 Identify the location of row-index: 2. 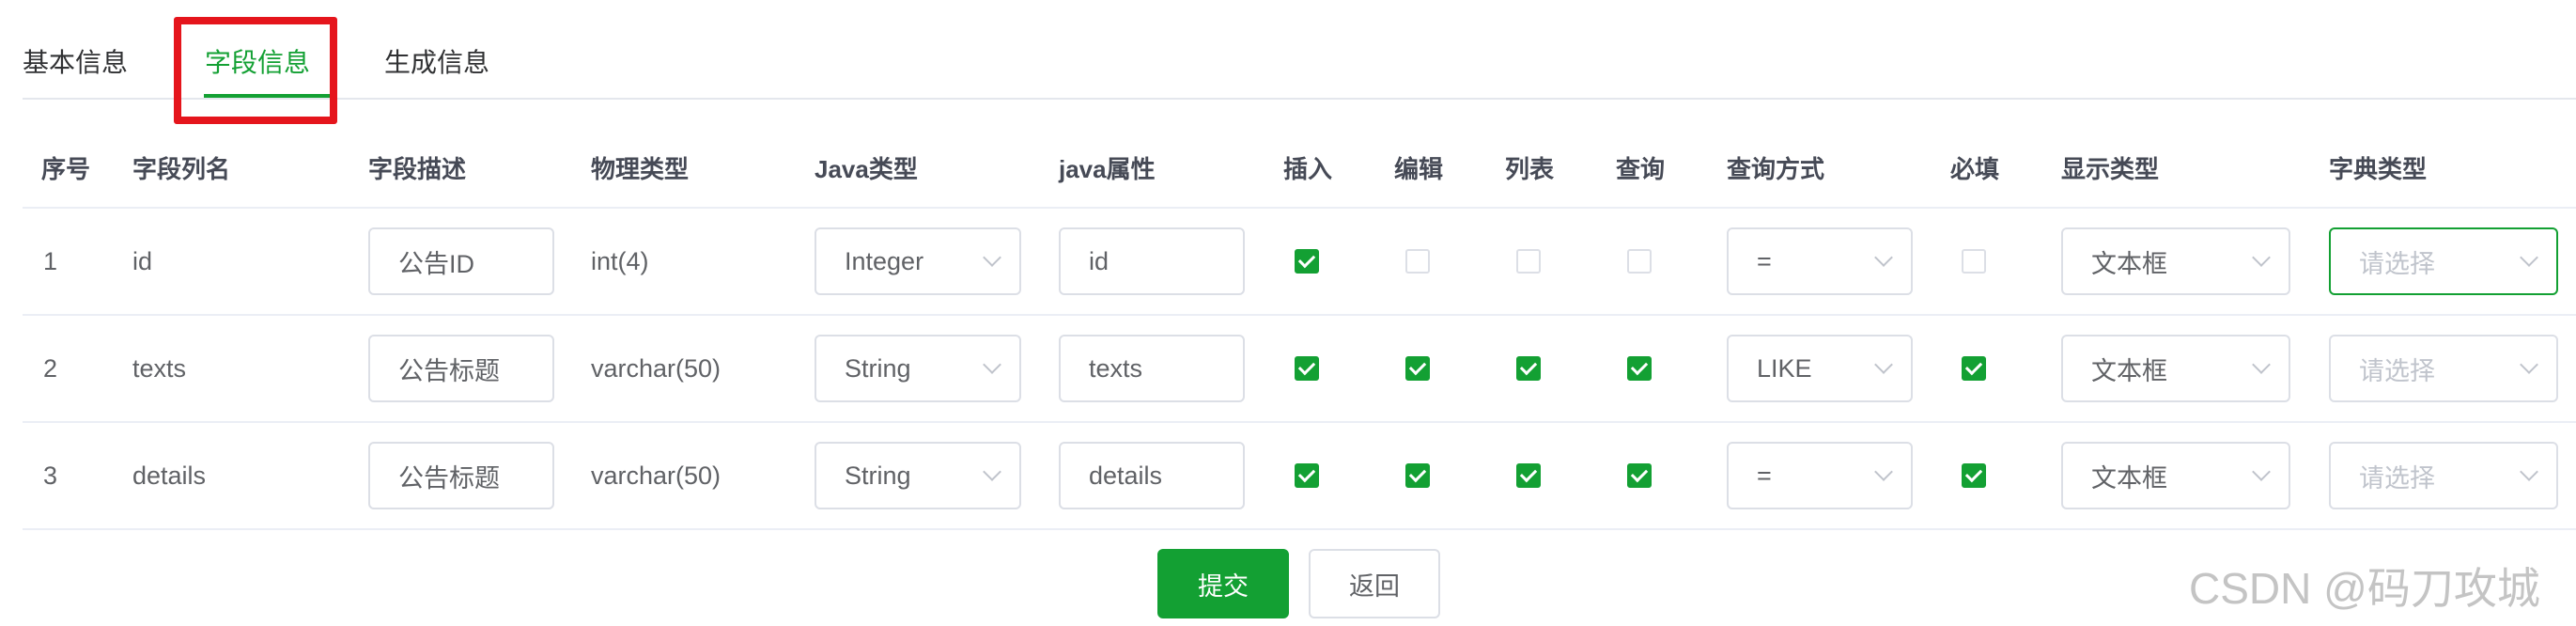
(51, 368).